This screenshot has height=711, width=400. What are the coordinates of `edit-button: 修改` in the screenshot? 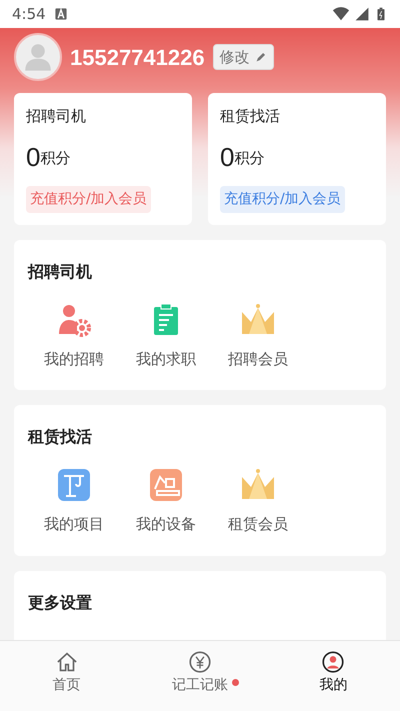 It's located at (243, 57).